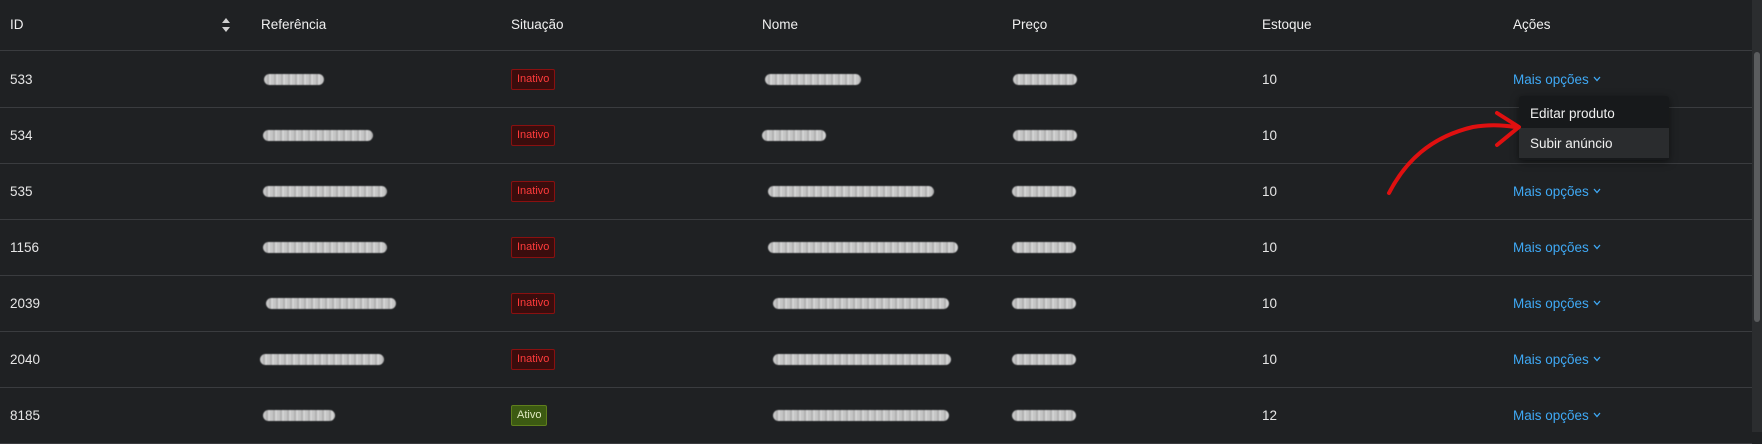  I want to click on menu-item-subir-anuncio: Subir anúncio, so click(1594, 143).